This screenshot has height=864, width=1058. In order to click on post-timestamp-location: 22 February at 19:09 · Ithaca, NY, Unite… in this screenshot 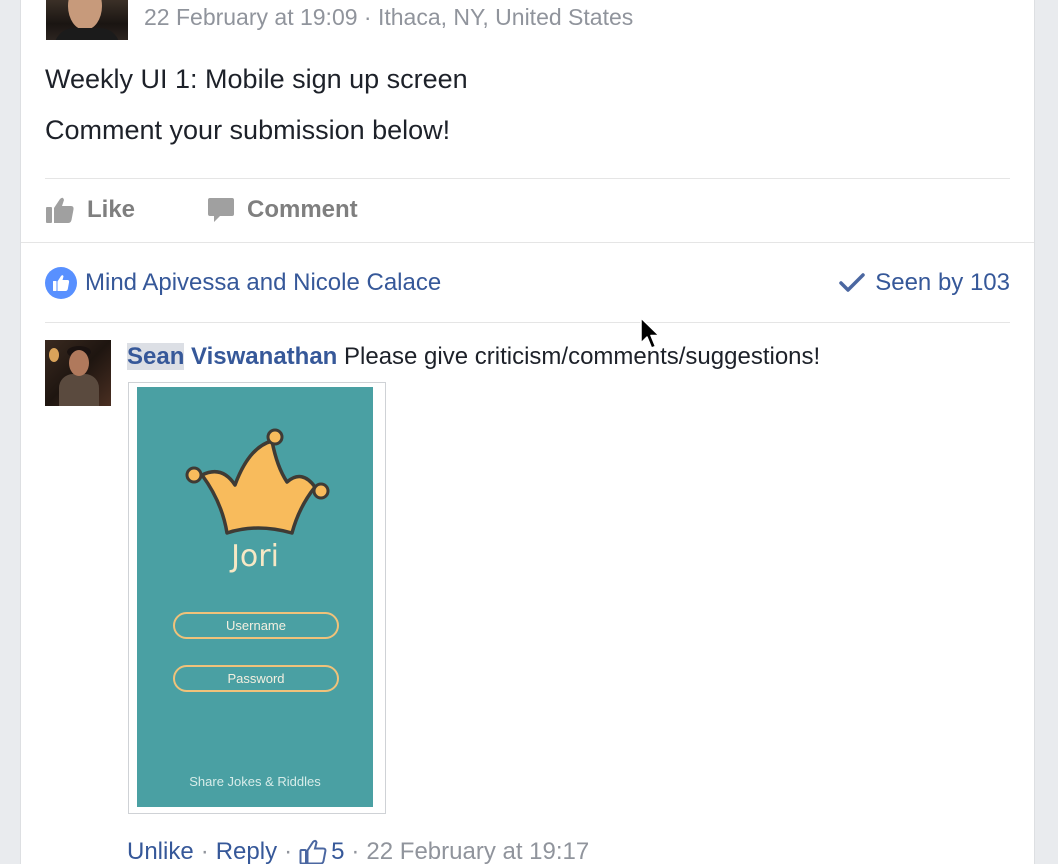, I will do `click(389, 17)`.